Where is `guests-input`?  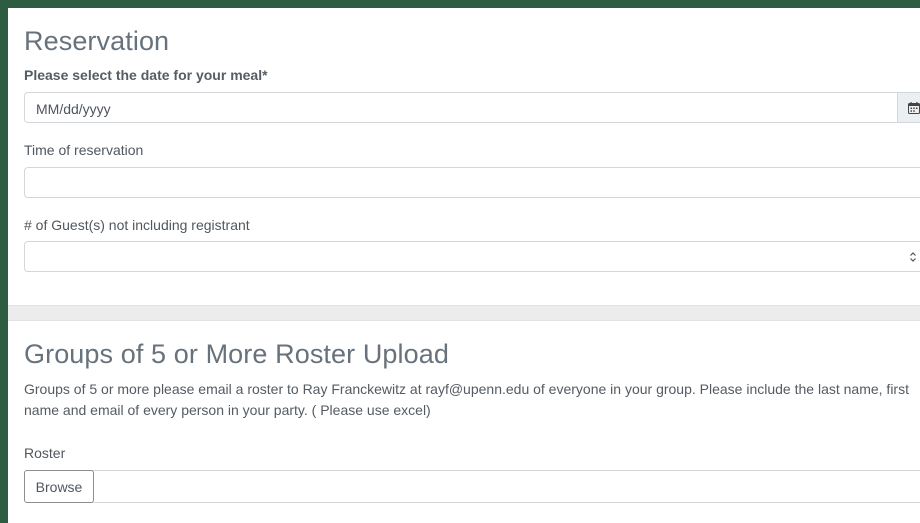 guests-input is located at coordinates (472, 256).